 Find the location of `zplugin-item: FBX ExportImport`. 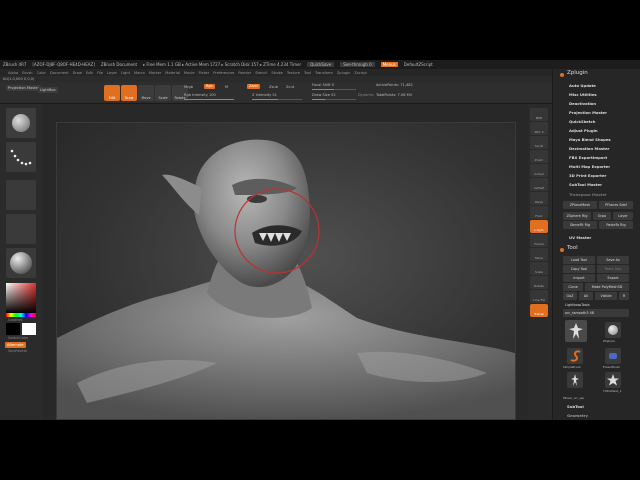

zplugin-item: FBX ExportImport is located at coordinates (588, 157).